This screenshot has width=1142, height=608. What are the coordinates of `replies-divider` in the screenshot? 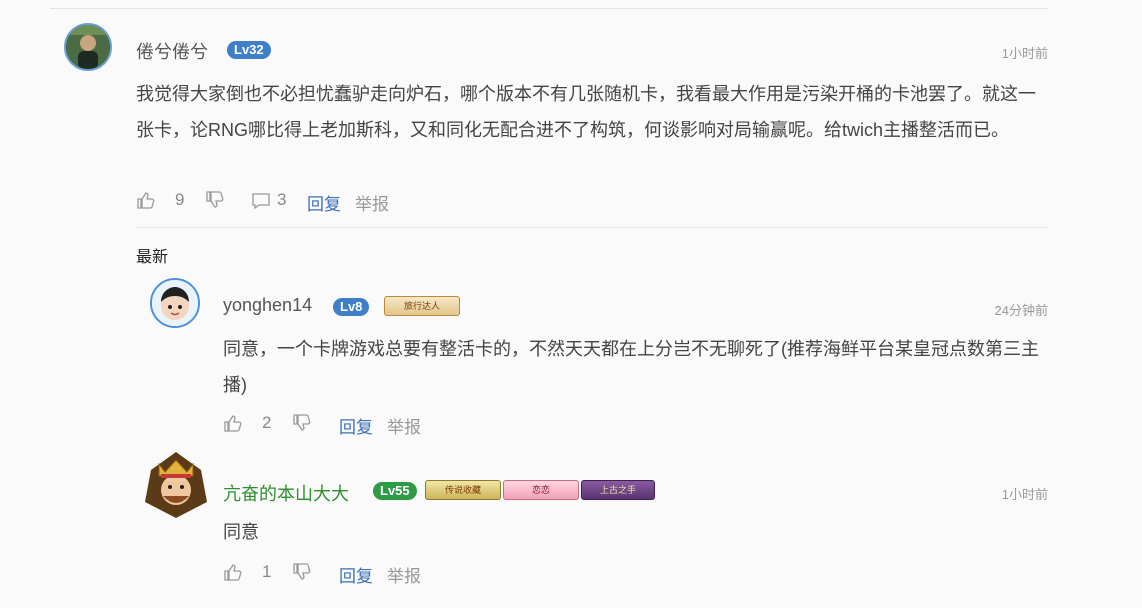 It's located at (592, 227).